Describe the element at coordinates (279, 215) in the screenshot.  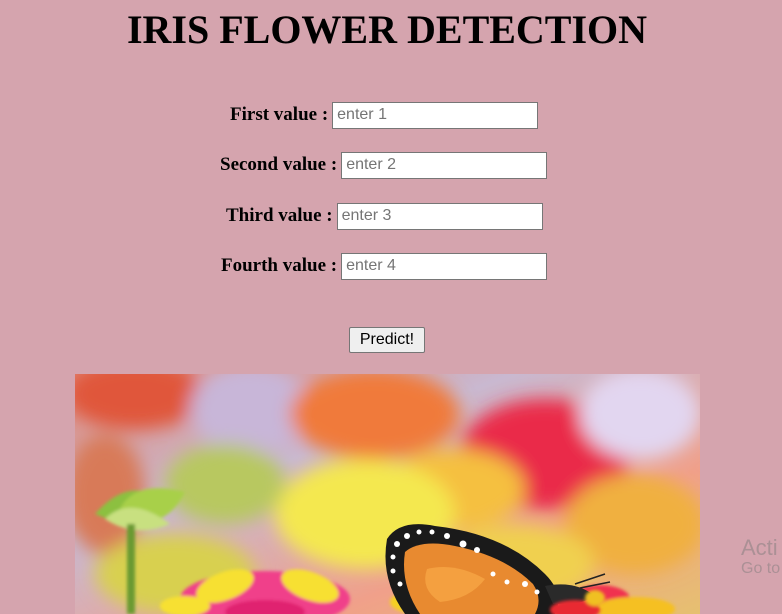
I see `third-value-label: Third value :` at that location.